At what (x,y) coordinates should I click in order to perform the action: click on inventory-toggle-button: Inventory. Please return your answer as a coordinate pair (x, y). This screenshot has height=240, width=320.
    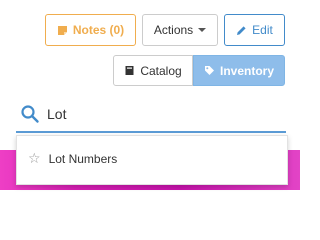
    Looking at the image, I should click on (239, 70).